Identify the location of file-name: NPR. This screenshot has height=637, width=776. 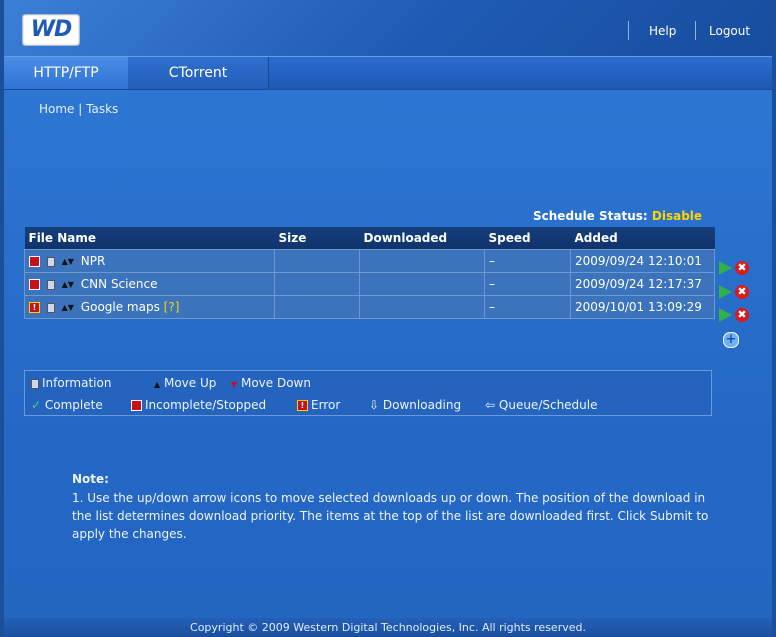
(93, 261).